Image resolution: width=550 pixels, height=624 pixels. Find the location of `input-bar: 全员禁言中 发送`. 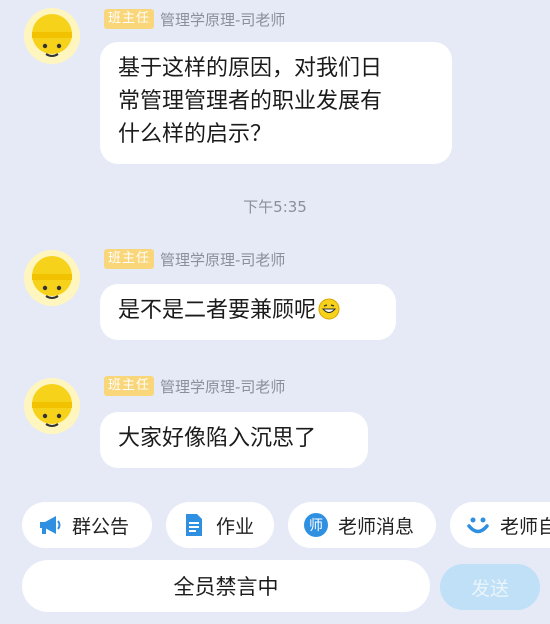

input-bar: 全员禁言中 发送 is located at coordinates (275, 592).